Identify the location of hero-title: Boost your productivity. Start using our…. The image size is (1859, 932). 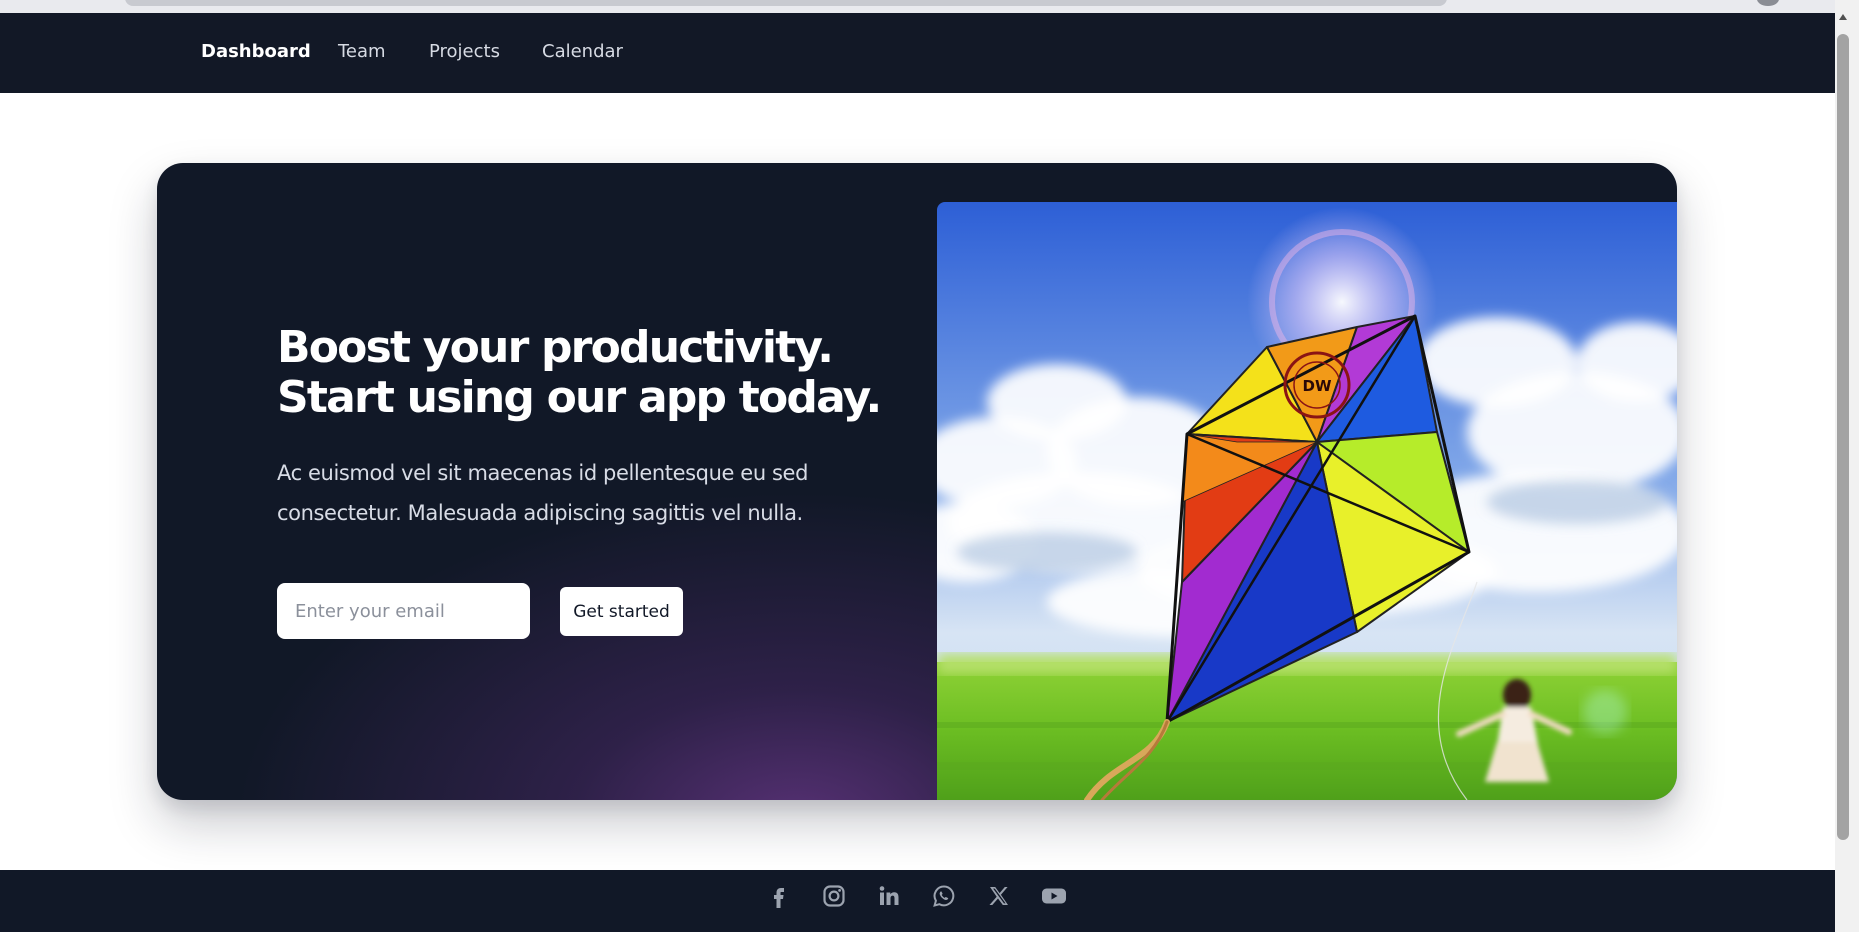
(607, 373).